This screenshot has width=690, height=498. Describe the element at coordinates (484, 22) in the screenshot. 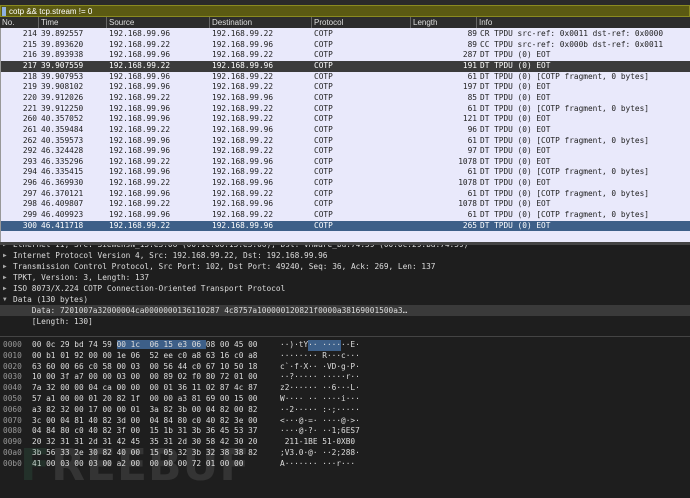

I see `column-info: Info` at that location.